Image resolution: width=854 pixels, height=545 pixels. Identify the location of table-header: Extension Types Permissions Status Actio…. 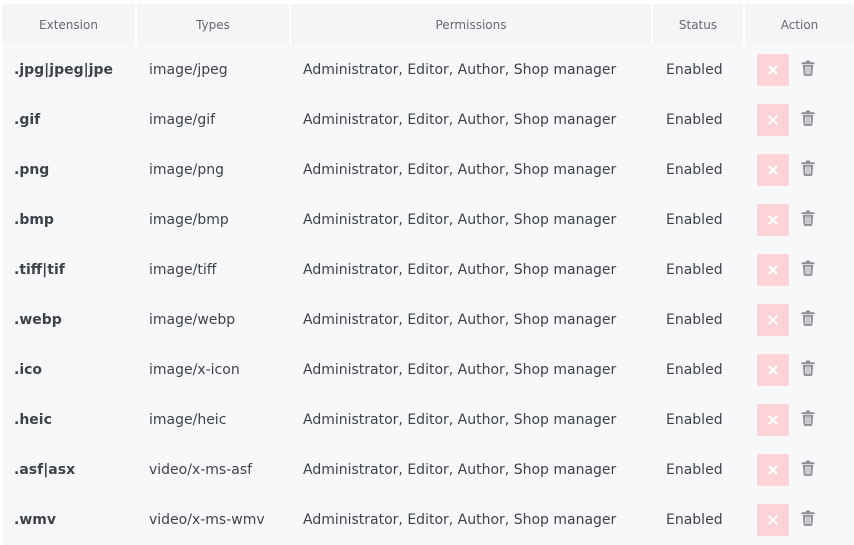
(428, 24).